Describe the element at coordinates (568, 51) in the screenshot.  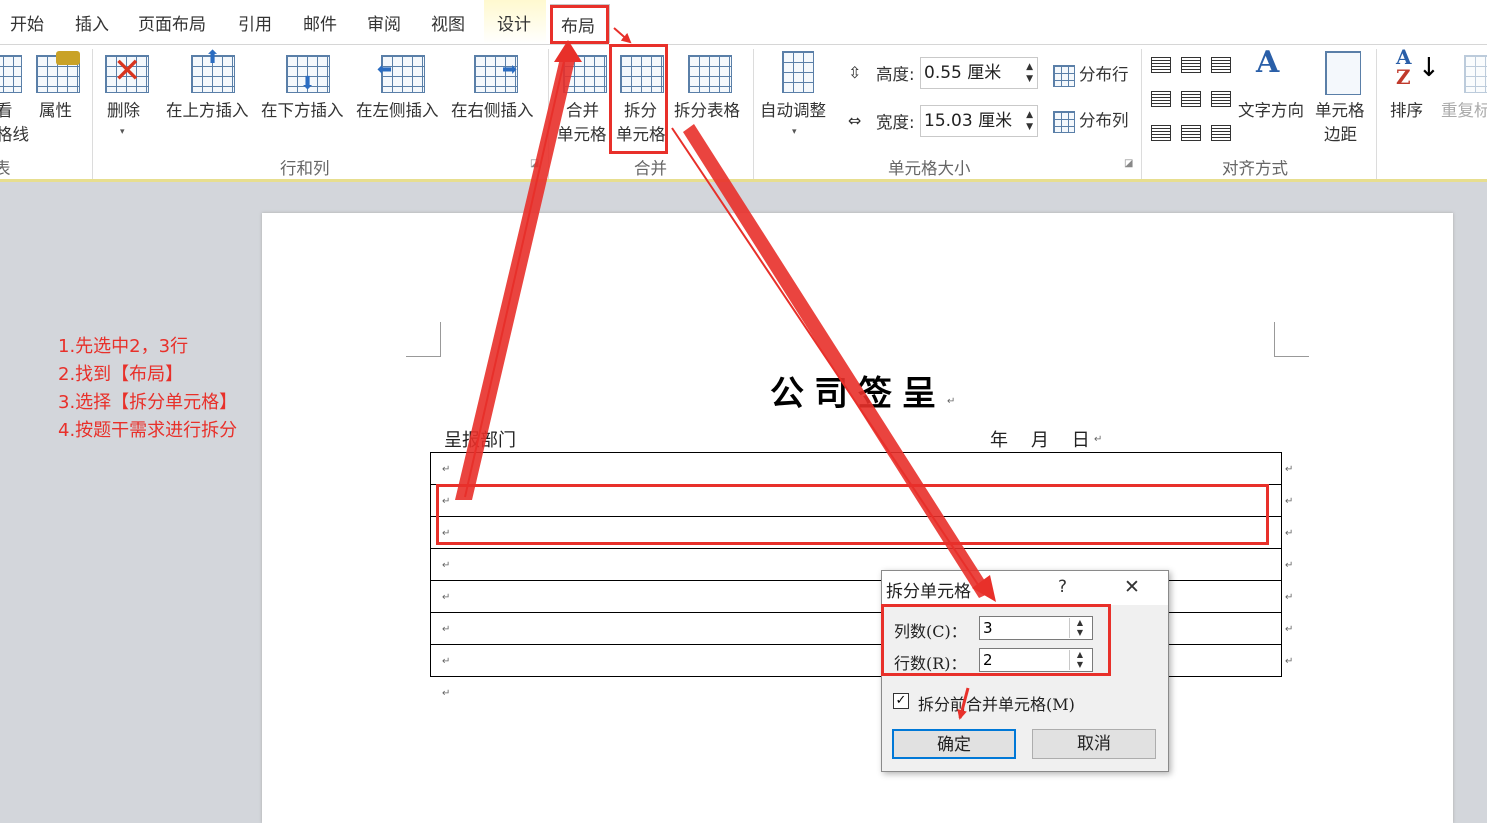
I see `arrow-head-layout` at that location.